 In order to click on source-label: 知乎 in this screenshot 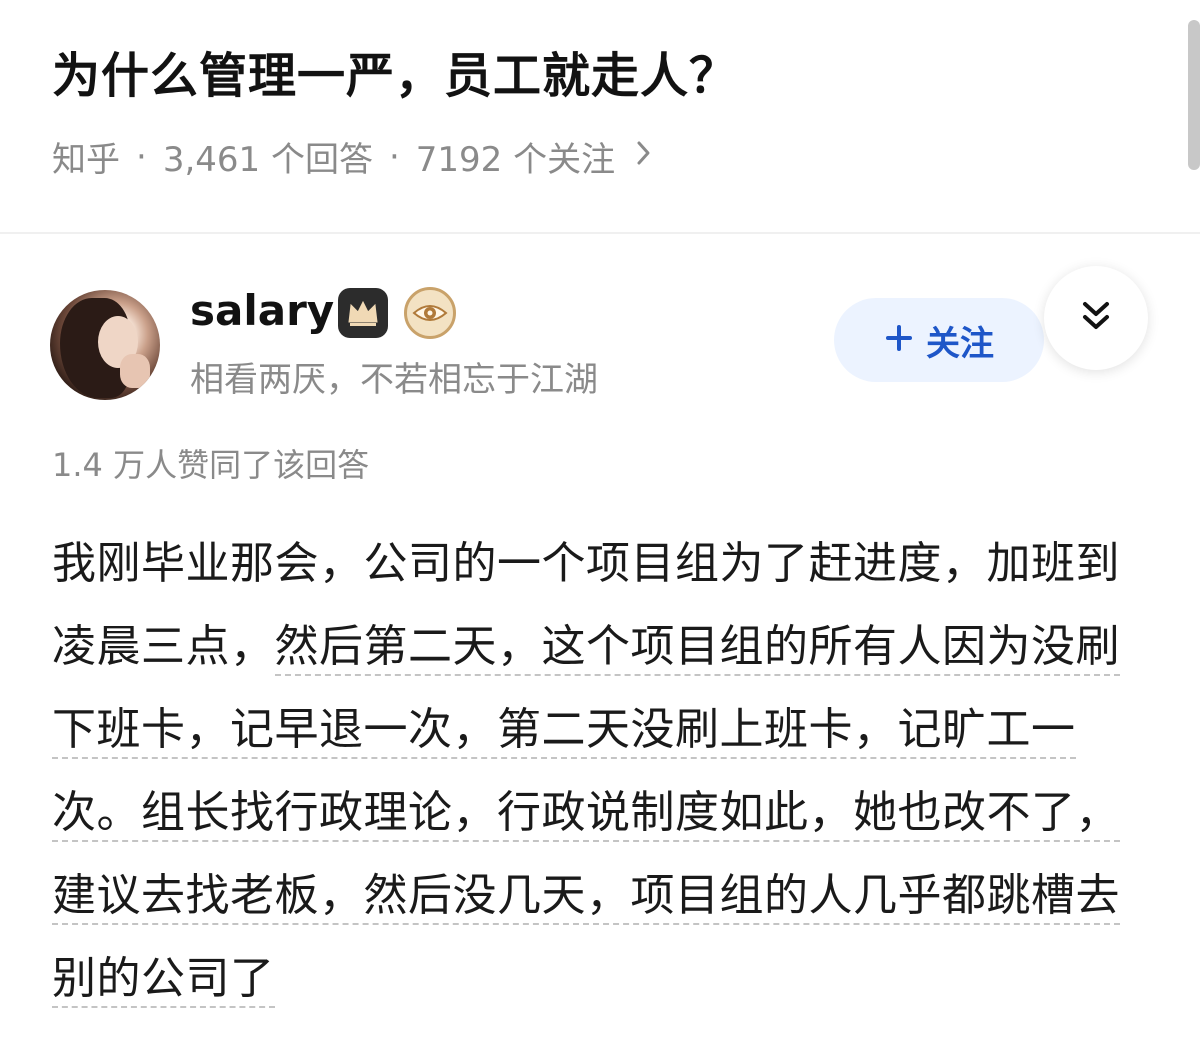, I will do `click(86, 160)`.